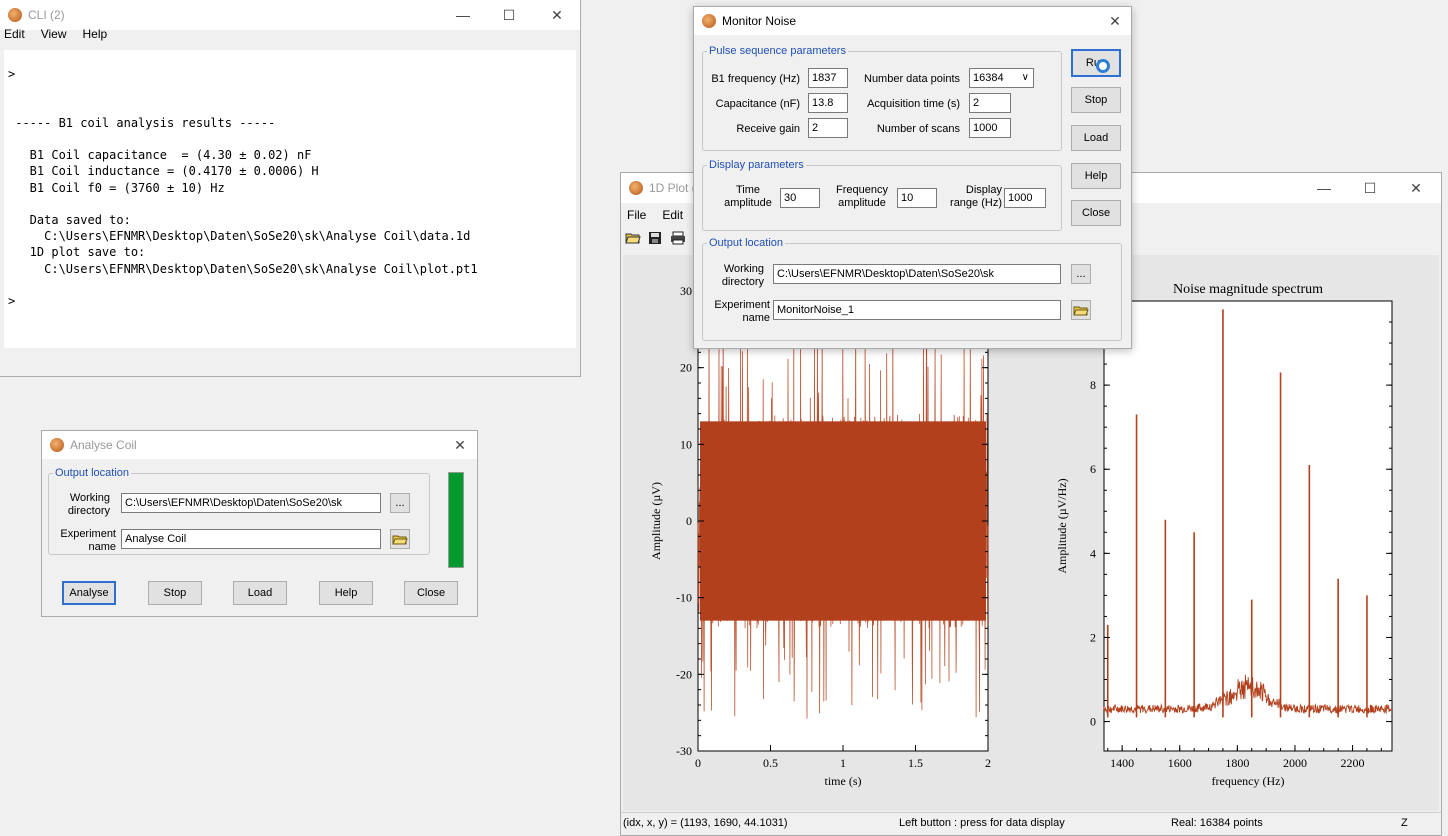 The image size is (1448, 836). What do you see at coordinates (777, 51) in the screenshot?
I see `pulse-legend: Pulse sequence parameters` at bounding box center [777, 51].